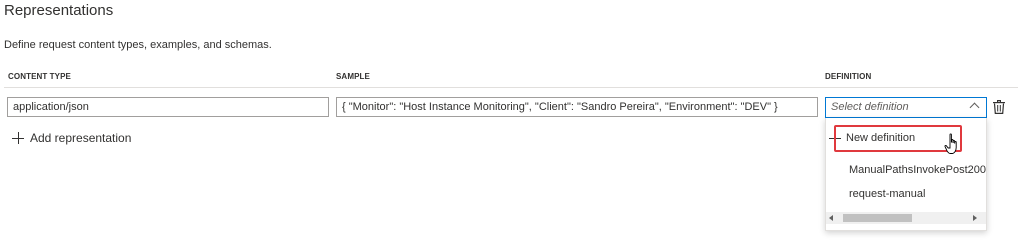 This screenshot has width=1024, height=240. I want to click on column-header-definition: DEFINITION, so click(848, 76).